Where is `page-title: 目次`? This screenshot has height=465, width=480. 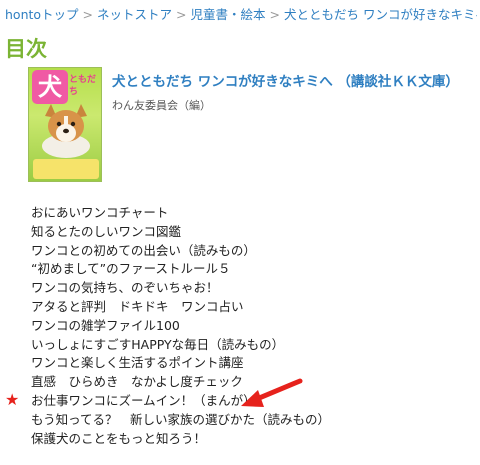
page-title: 目次 is located at coordinates (26, 49).